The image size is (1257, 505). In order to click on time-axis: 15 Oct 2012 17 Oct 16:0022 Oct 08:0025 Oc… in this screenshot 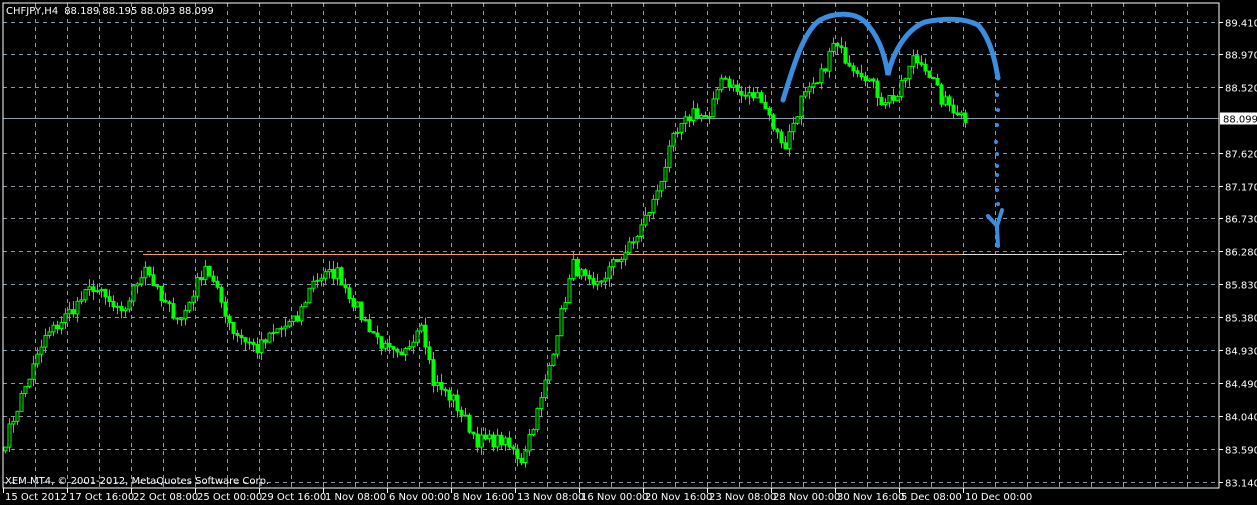, I will do `click(518, 495)`.